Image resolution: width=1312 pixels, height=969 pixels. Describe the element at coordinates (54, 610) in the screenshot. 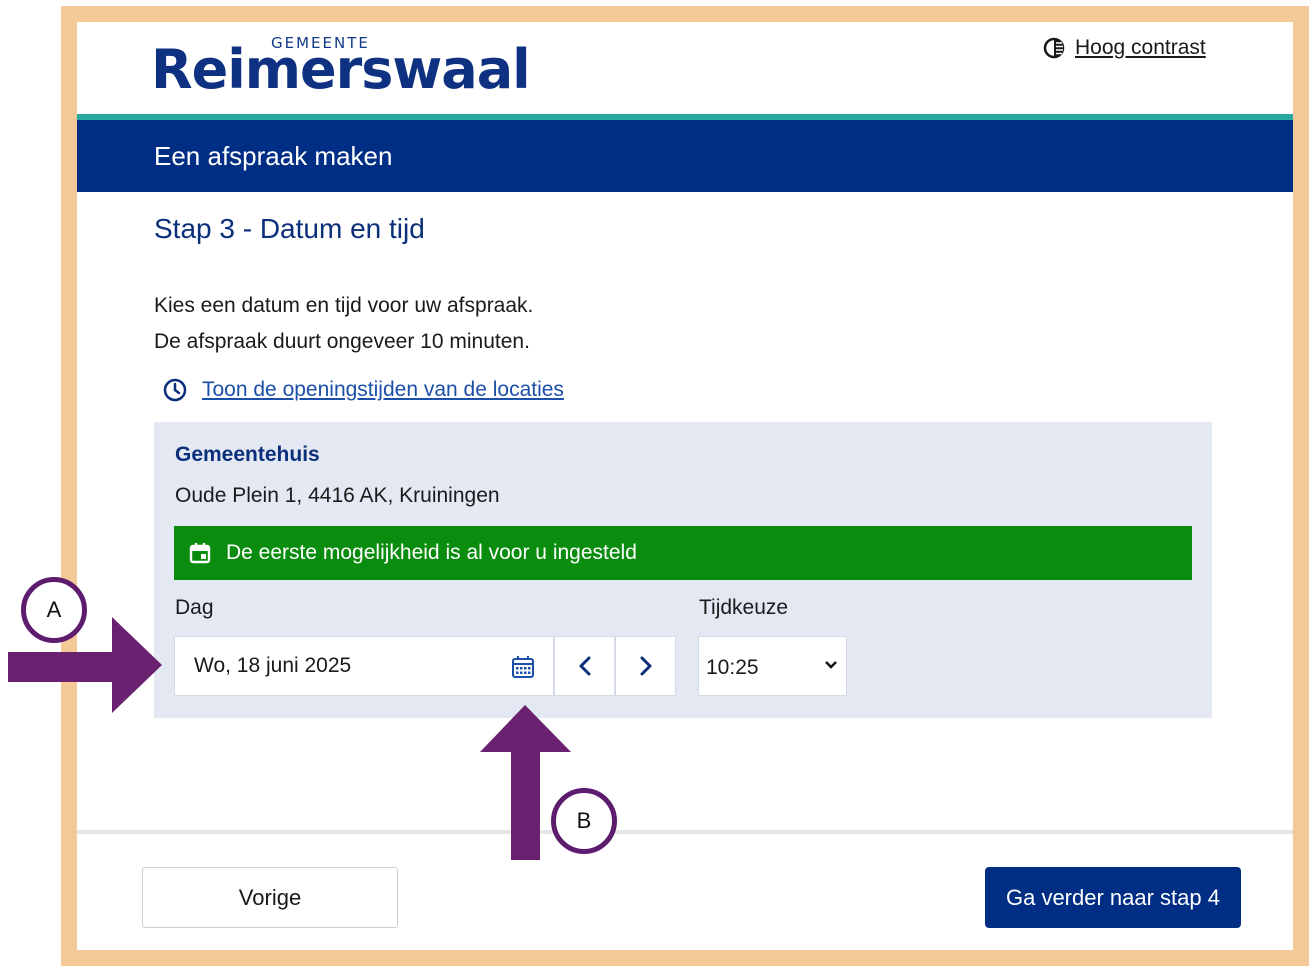

I see `annotation-marker-a: A` at that location.